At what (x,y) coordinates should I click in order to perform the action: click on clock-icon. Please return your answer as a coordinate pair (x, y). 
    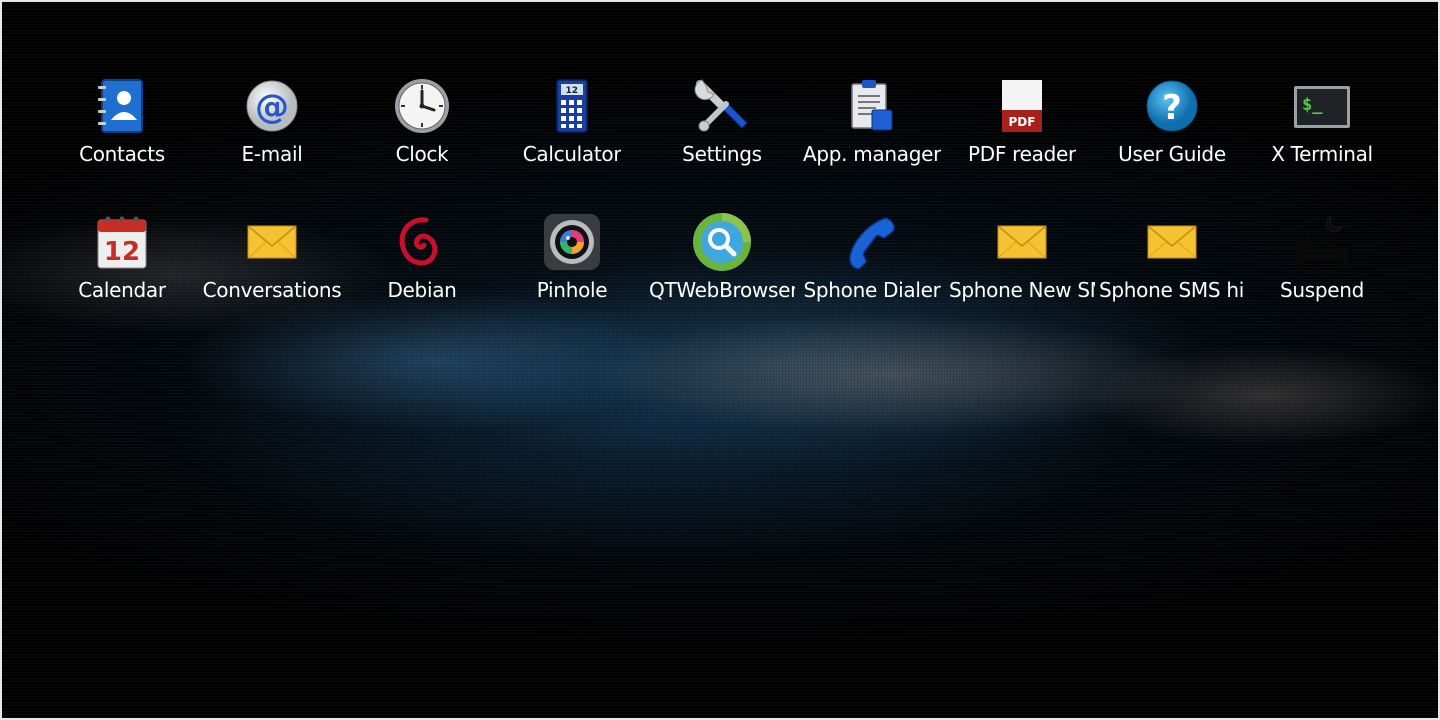
    Looking at the image, I should click on (422, 106).